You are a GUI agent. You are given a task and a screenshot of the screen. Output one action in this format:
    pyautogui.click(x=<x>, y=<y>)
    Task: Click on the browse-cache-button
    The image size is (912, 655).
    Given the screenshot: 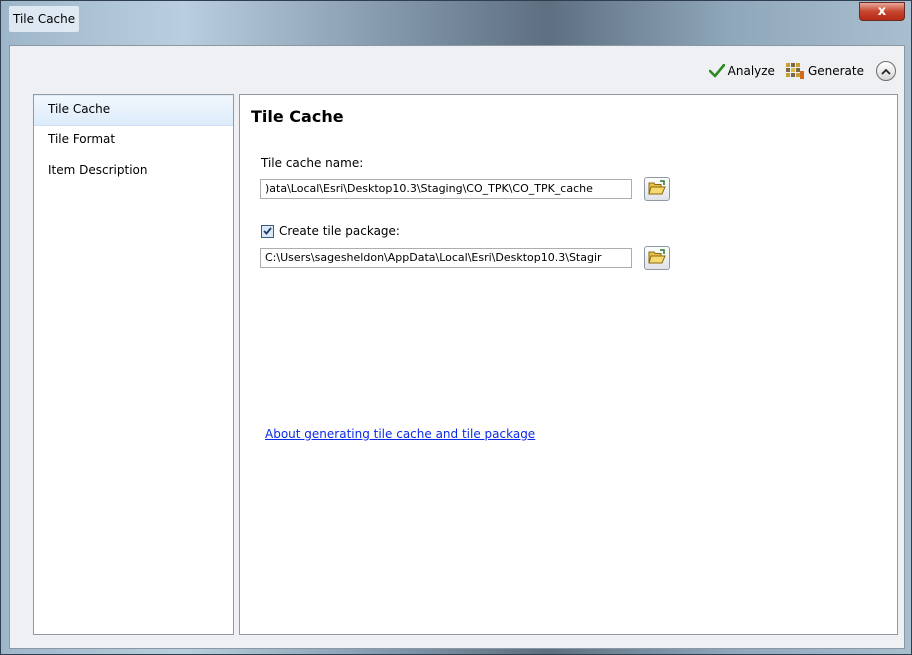 What is the action you would take?
    pyautogui.click(x=657, y=189)
    